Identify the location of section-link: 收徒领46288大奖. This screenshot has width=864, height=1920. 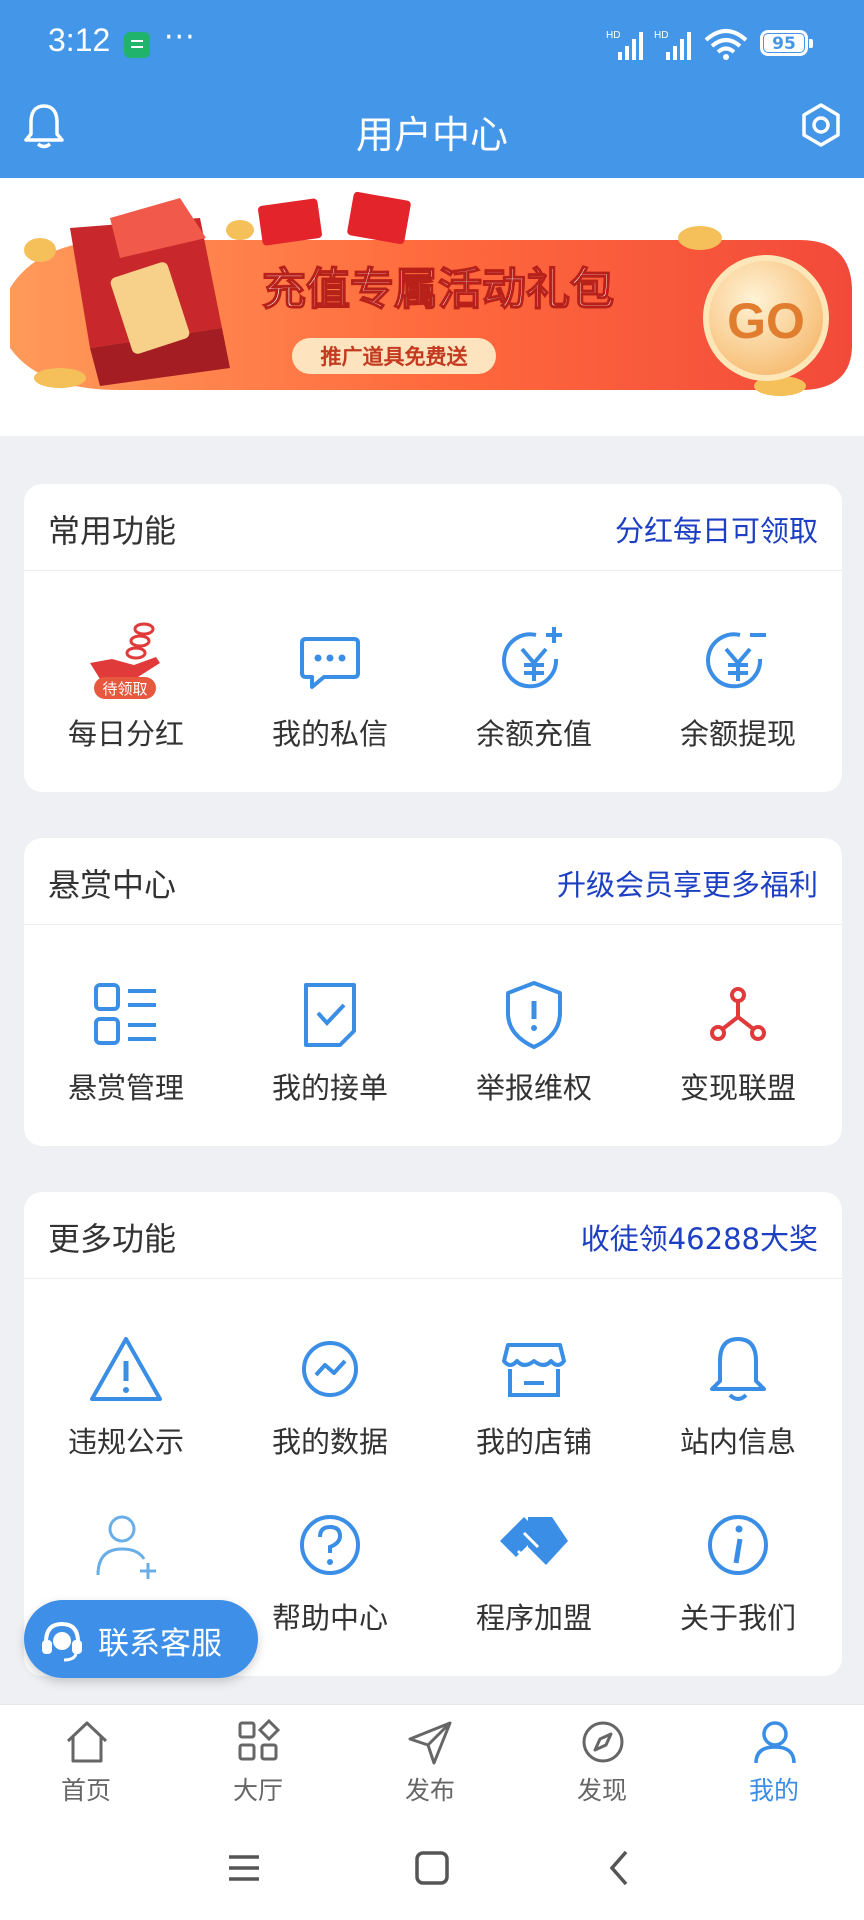
(699, 1237).